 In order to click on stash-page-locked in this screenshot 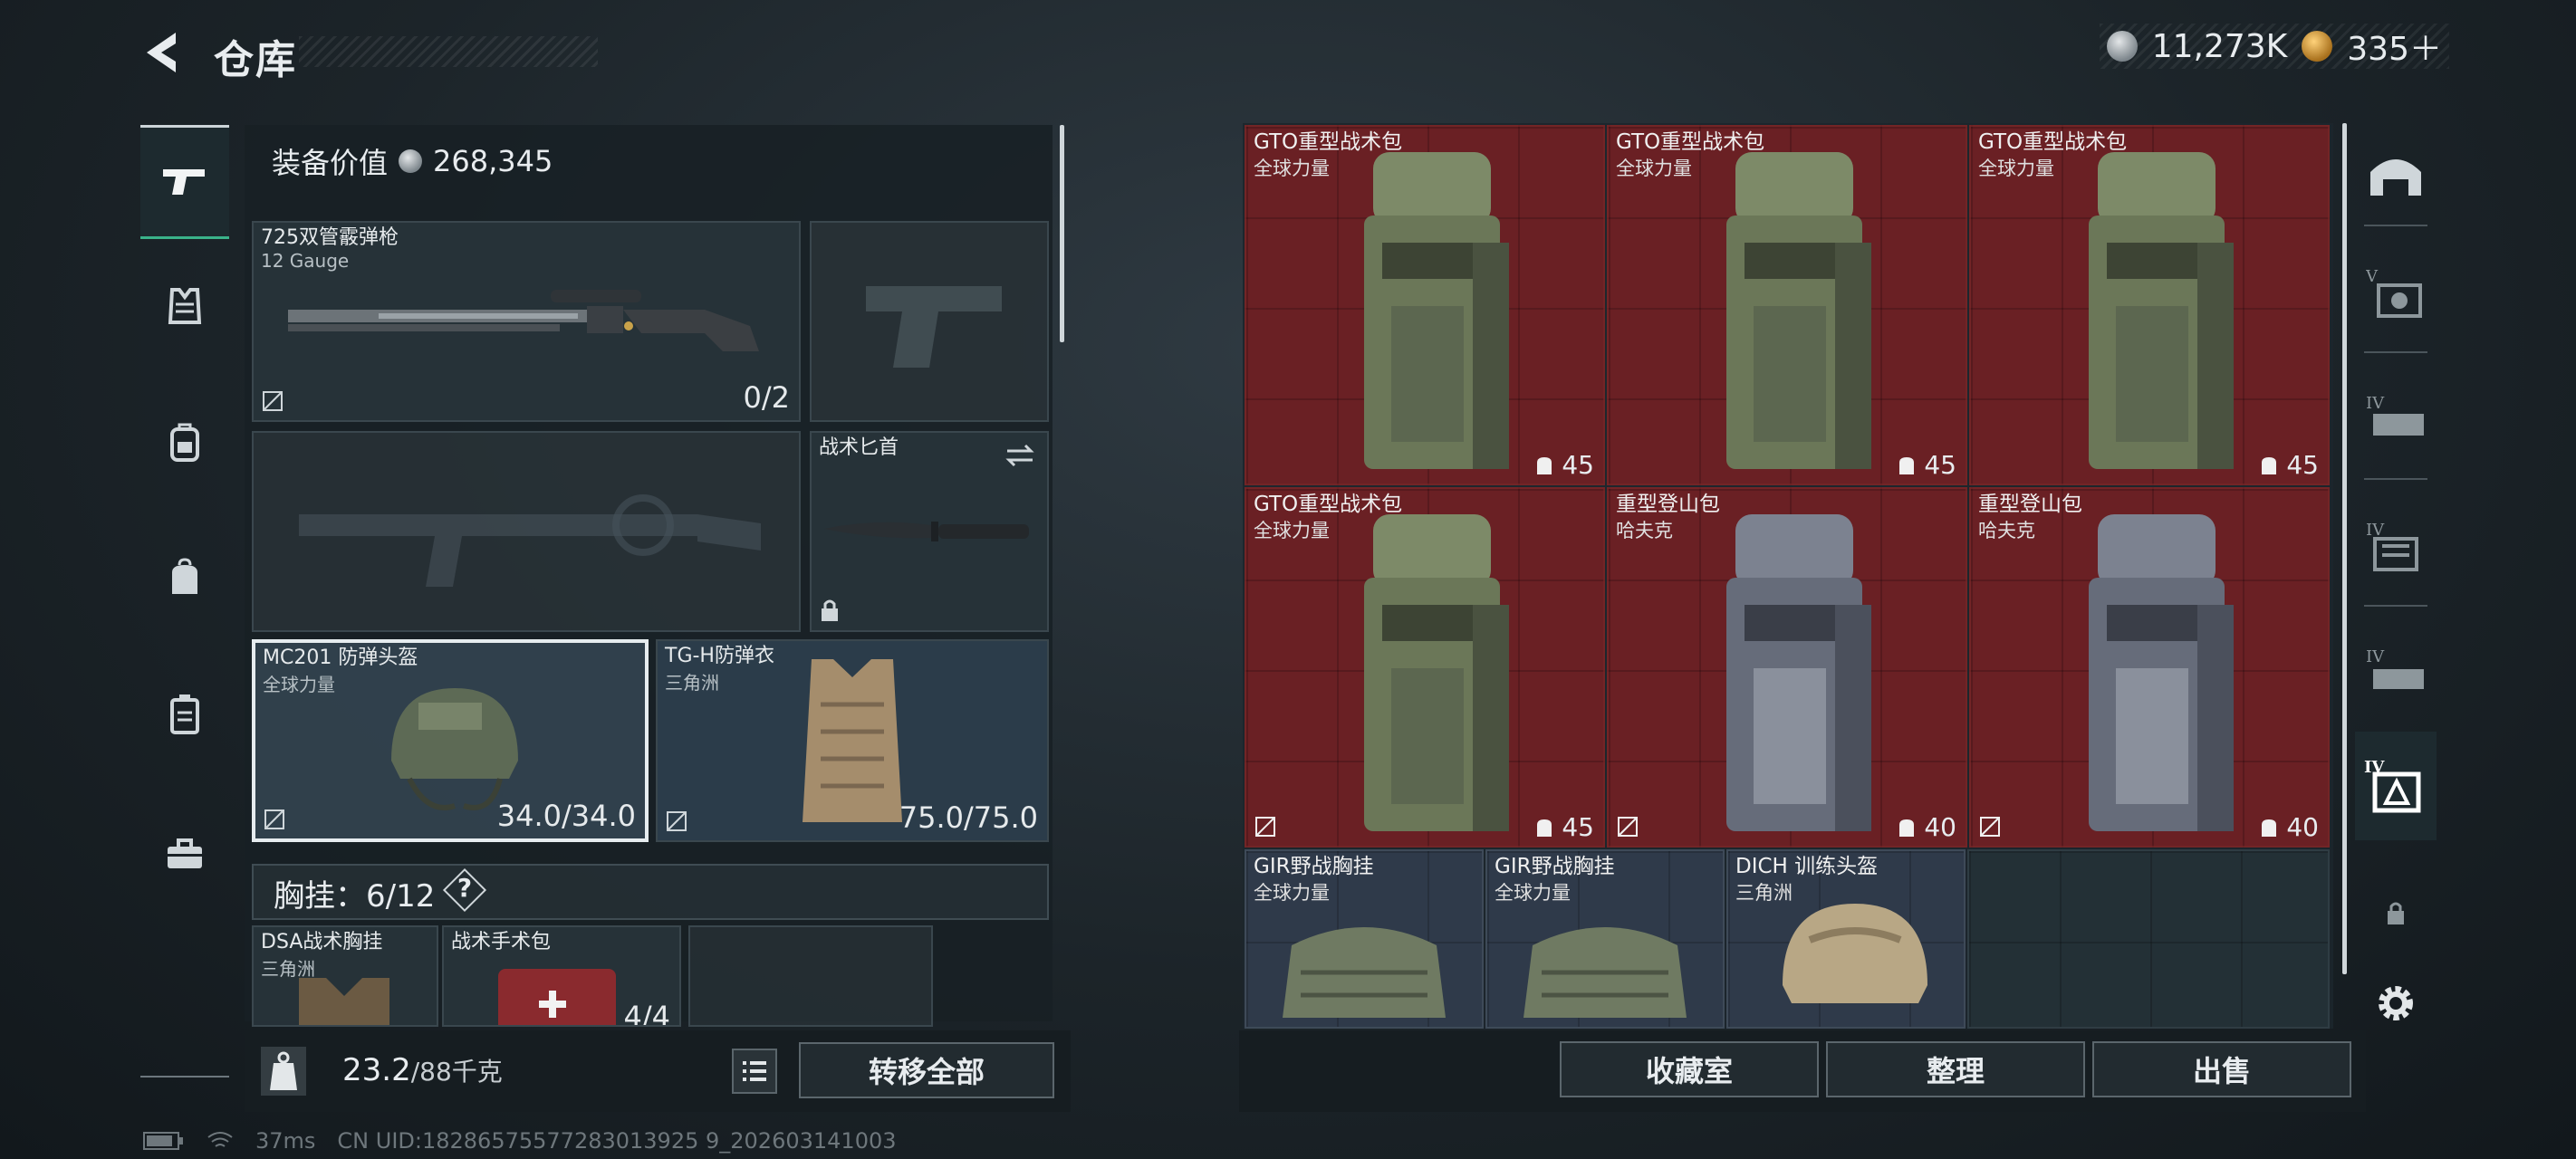, I will do `click(2396, 913)`.